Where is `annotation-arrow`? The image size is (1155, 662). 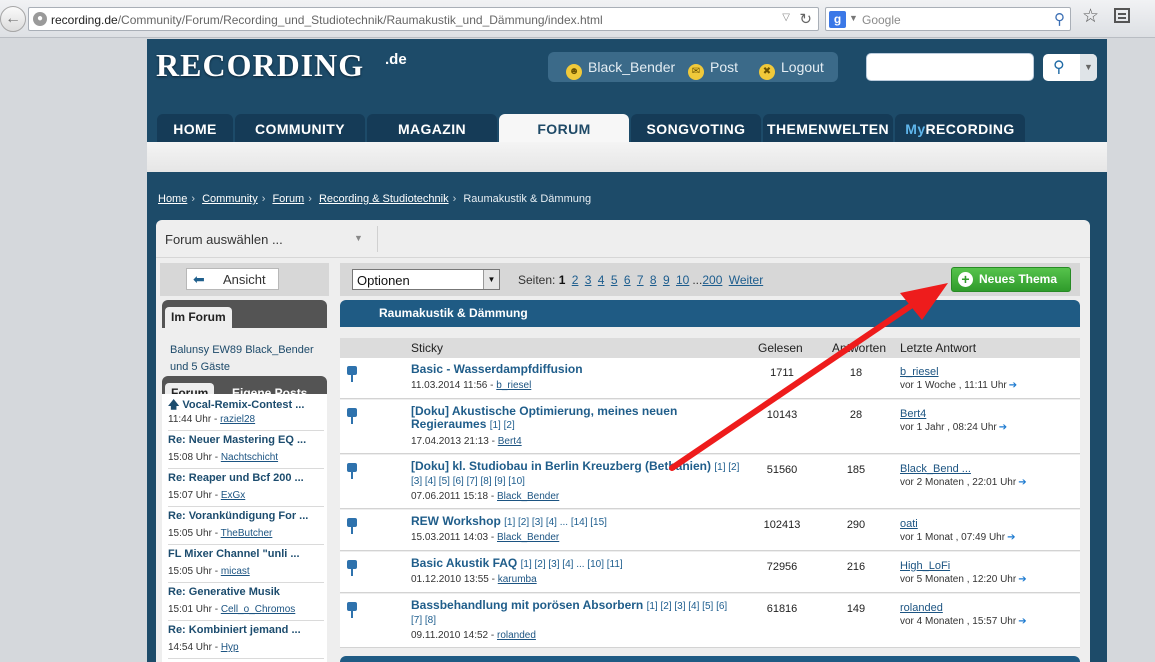
annotation-arrow is located at coordinates (808, 377).